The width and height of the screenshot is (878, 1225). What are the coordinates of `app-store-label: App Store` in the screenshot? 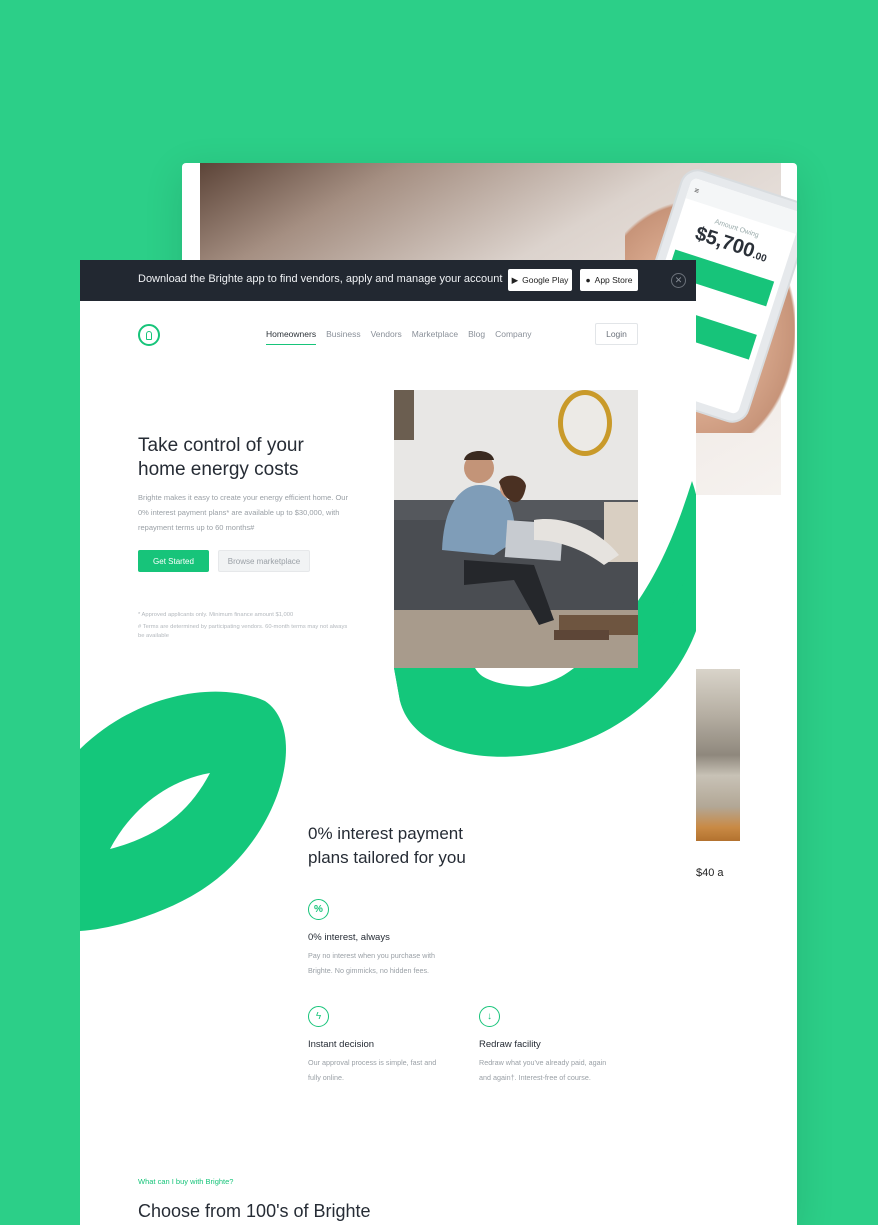 It's located at (613, 280).